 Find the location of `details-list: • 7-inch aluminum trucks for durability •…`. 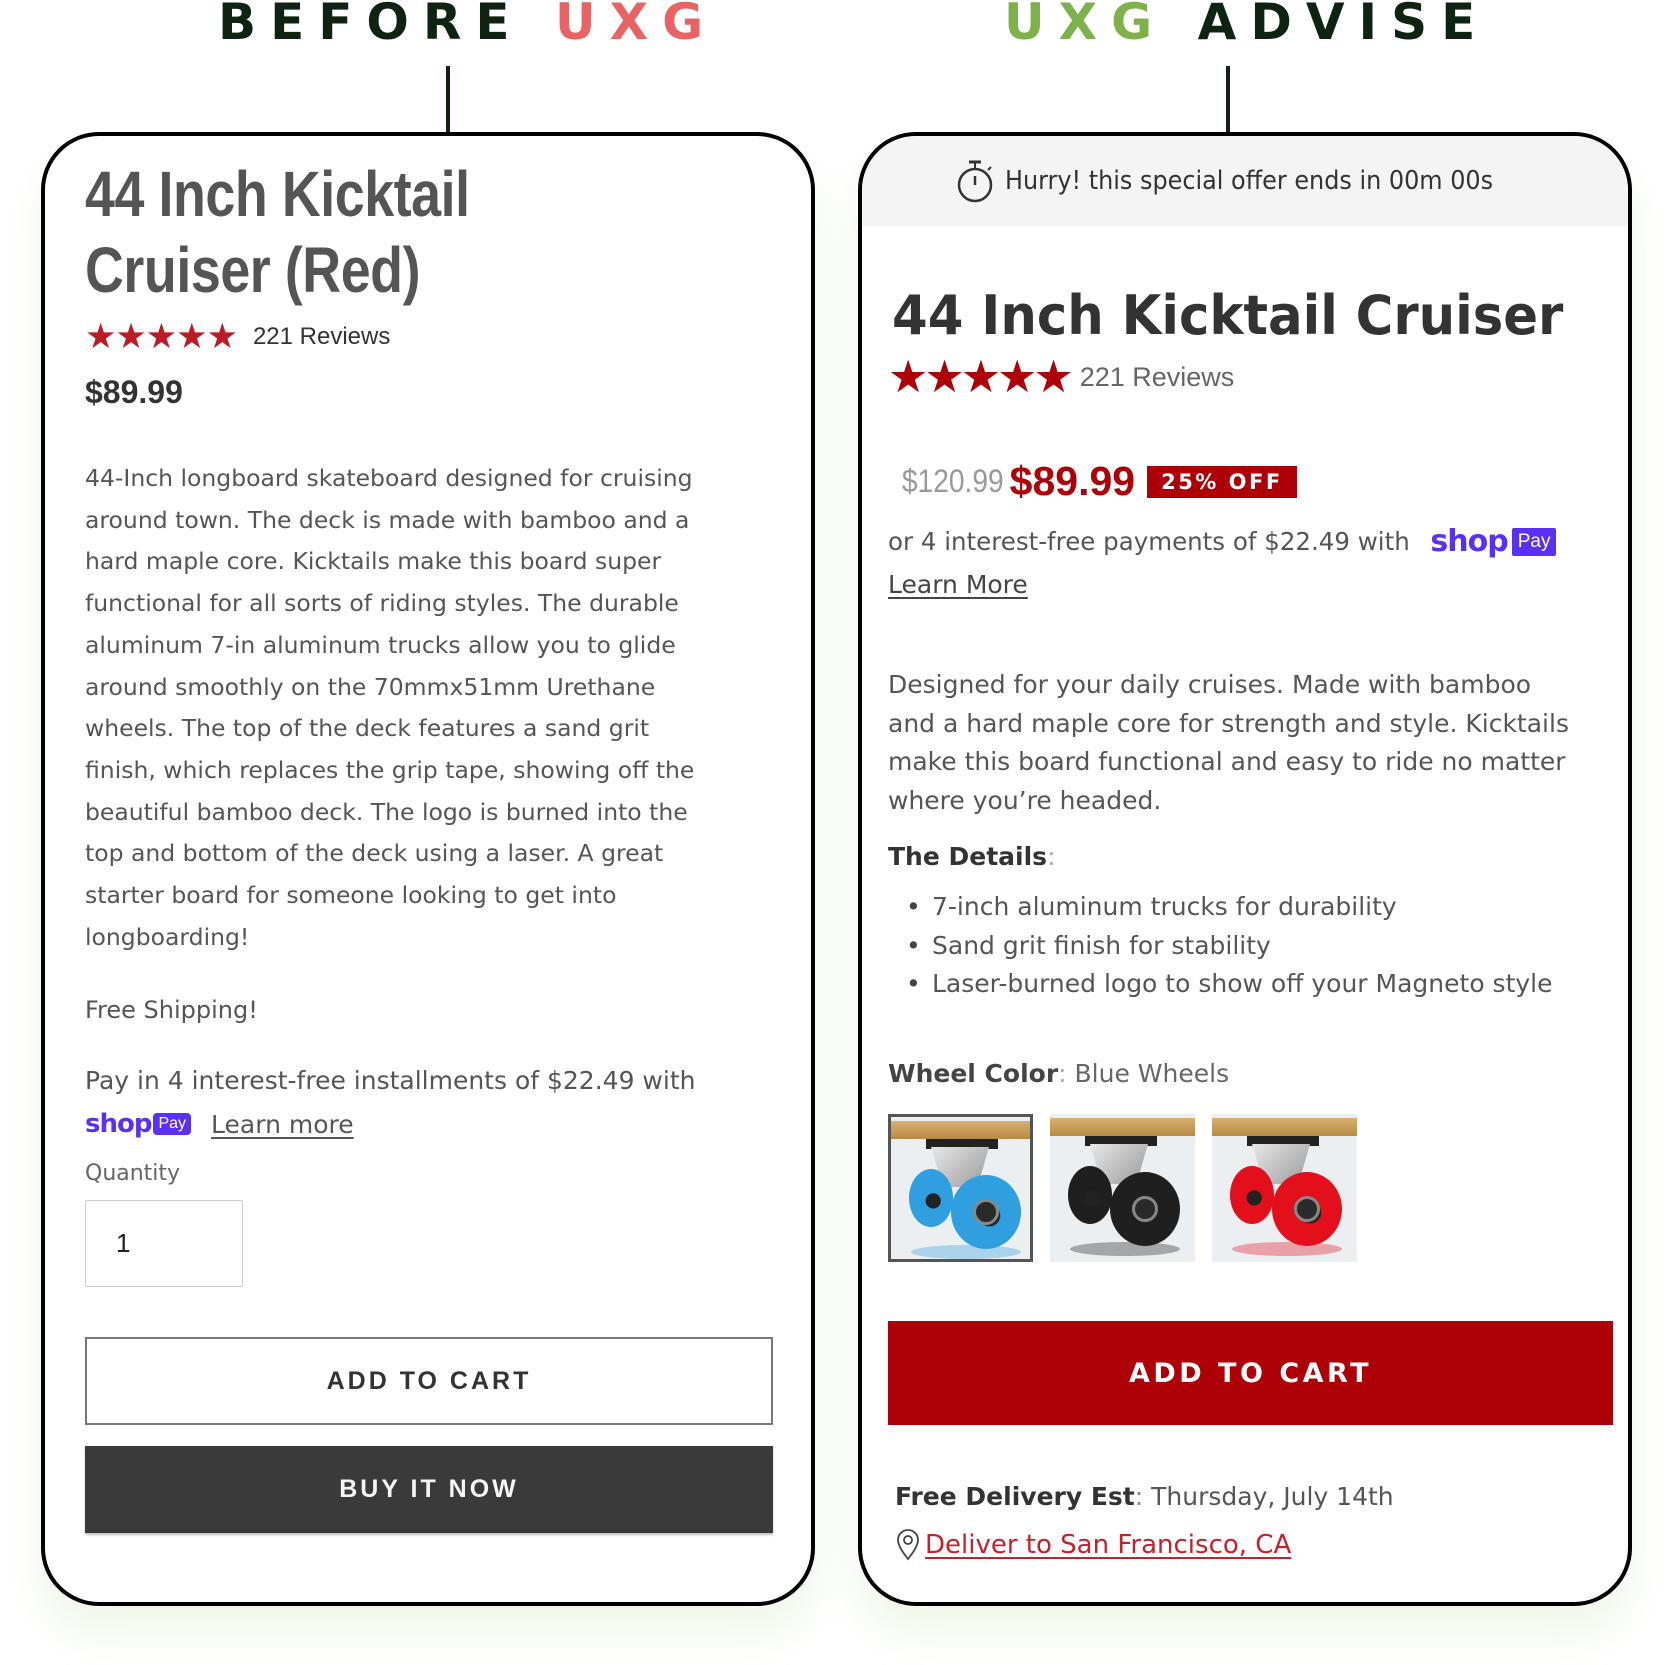

details-list: • 7-inch aluminum trucks for durability •… is located at coordinates (1229, 946).